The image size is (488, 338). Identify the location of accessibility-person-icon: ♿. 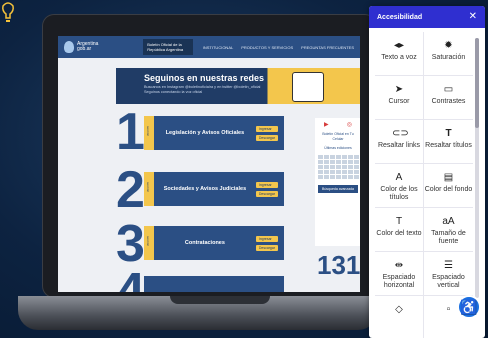
(469, 307).